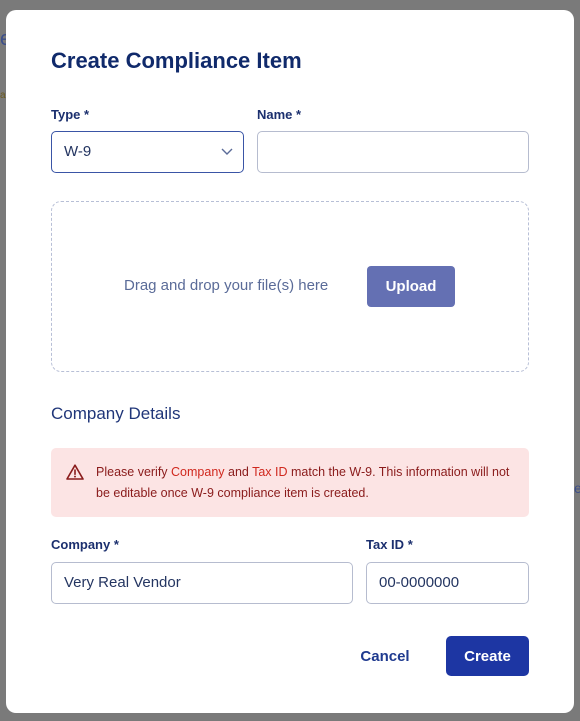  I want to click on tax-id-input-value: 00-0000000, so click(419, 582).